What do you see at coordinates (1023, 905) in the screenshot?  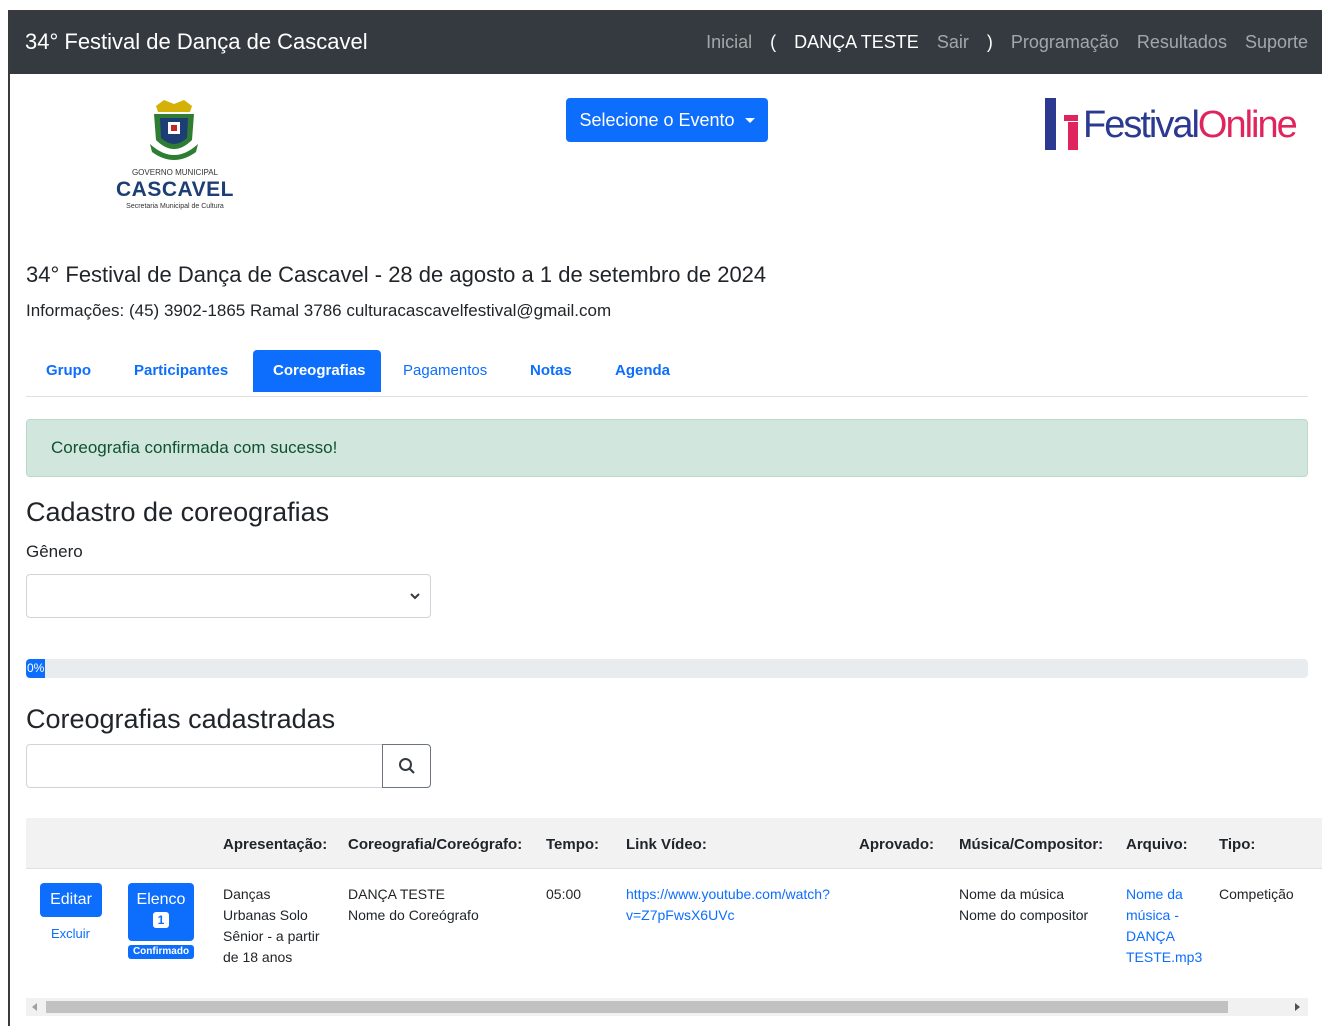 I see `cell-musica: Nome da música Nome do compositor` at bounding box center [1023, 905].